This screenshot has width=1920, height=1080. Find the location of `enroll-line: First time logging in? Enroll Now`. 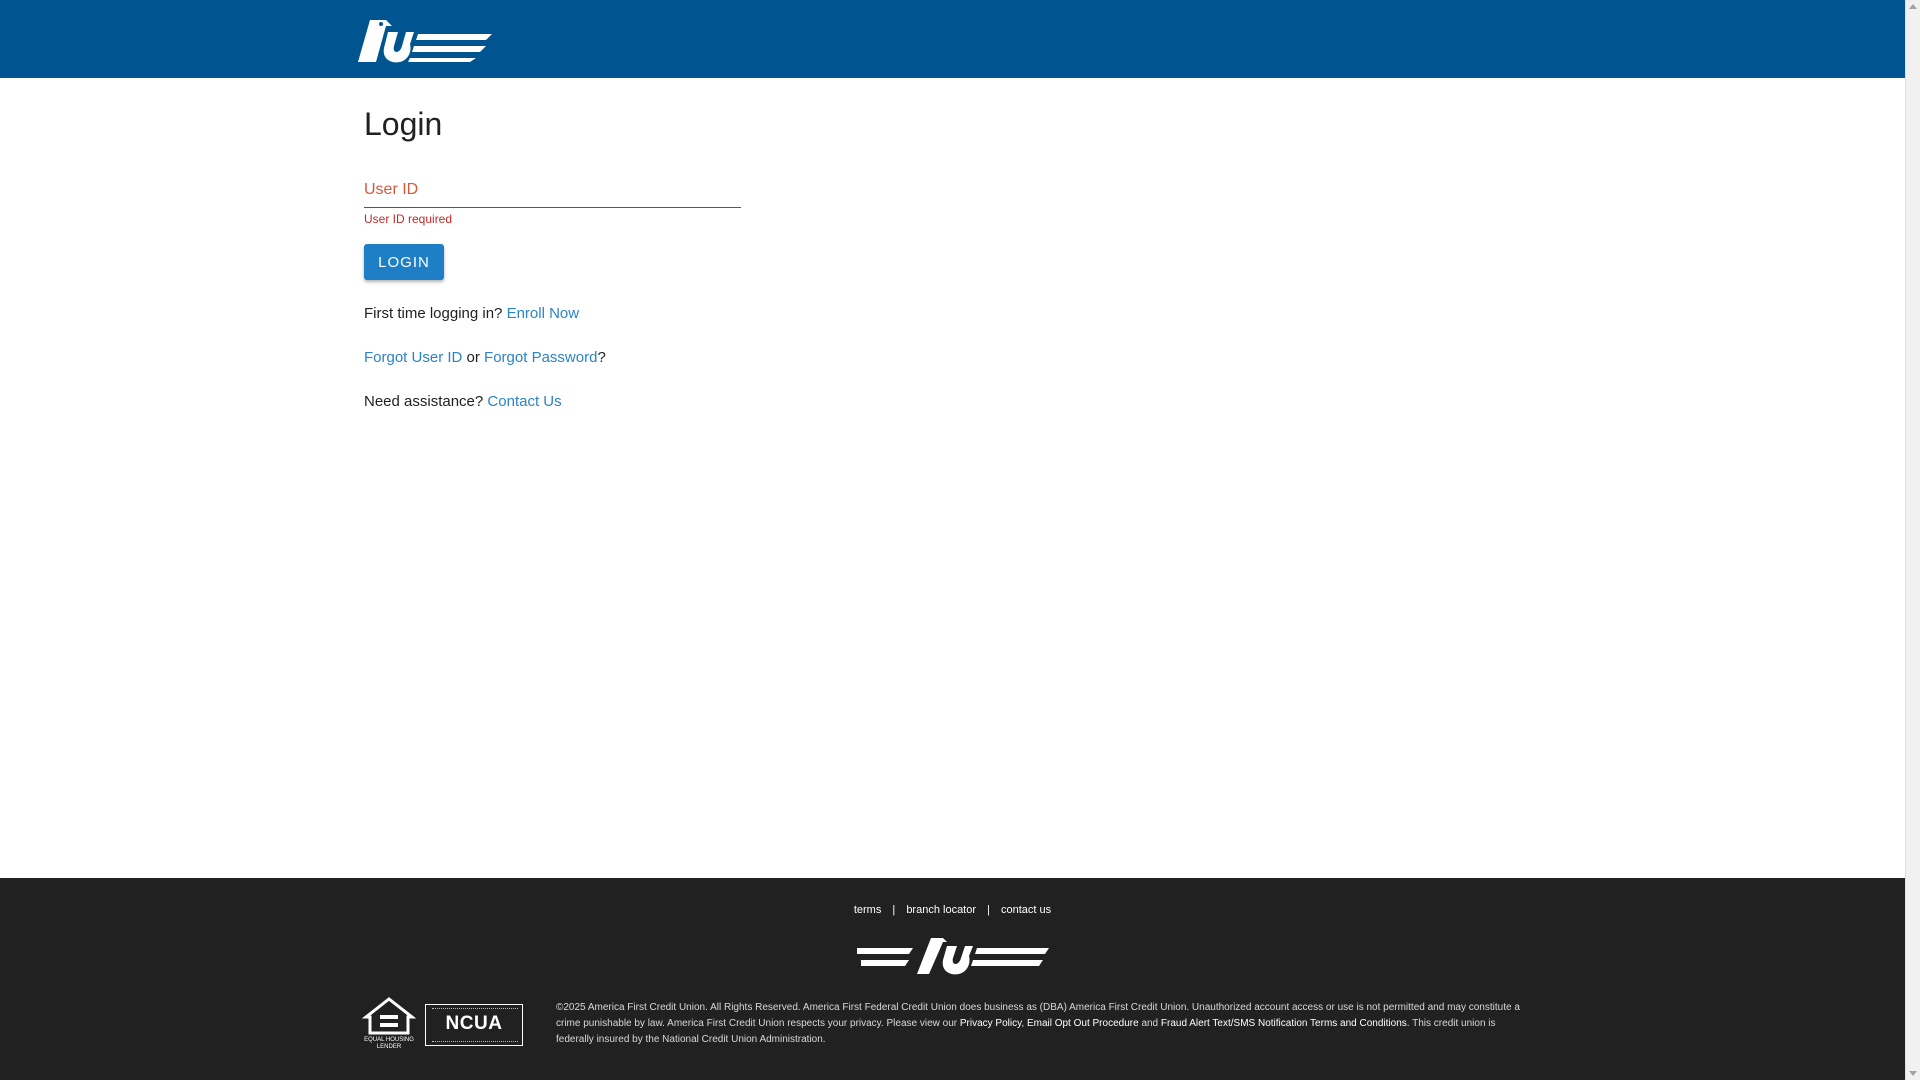

enroll-line: First time logging in? Enroll Now is located at coordinates (471, 313).